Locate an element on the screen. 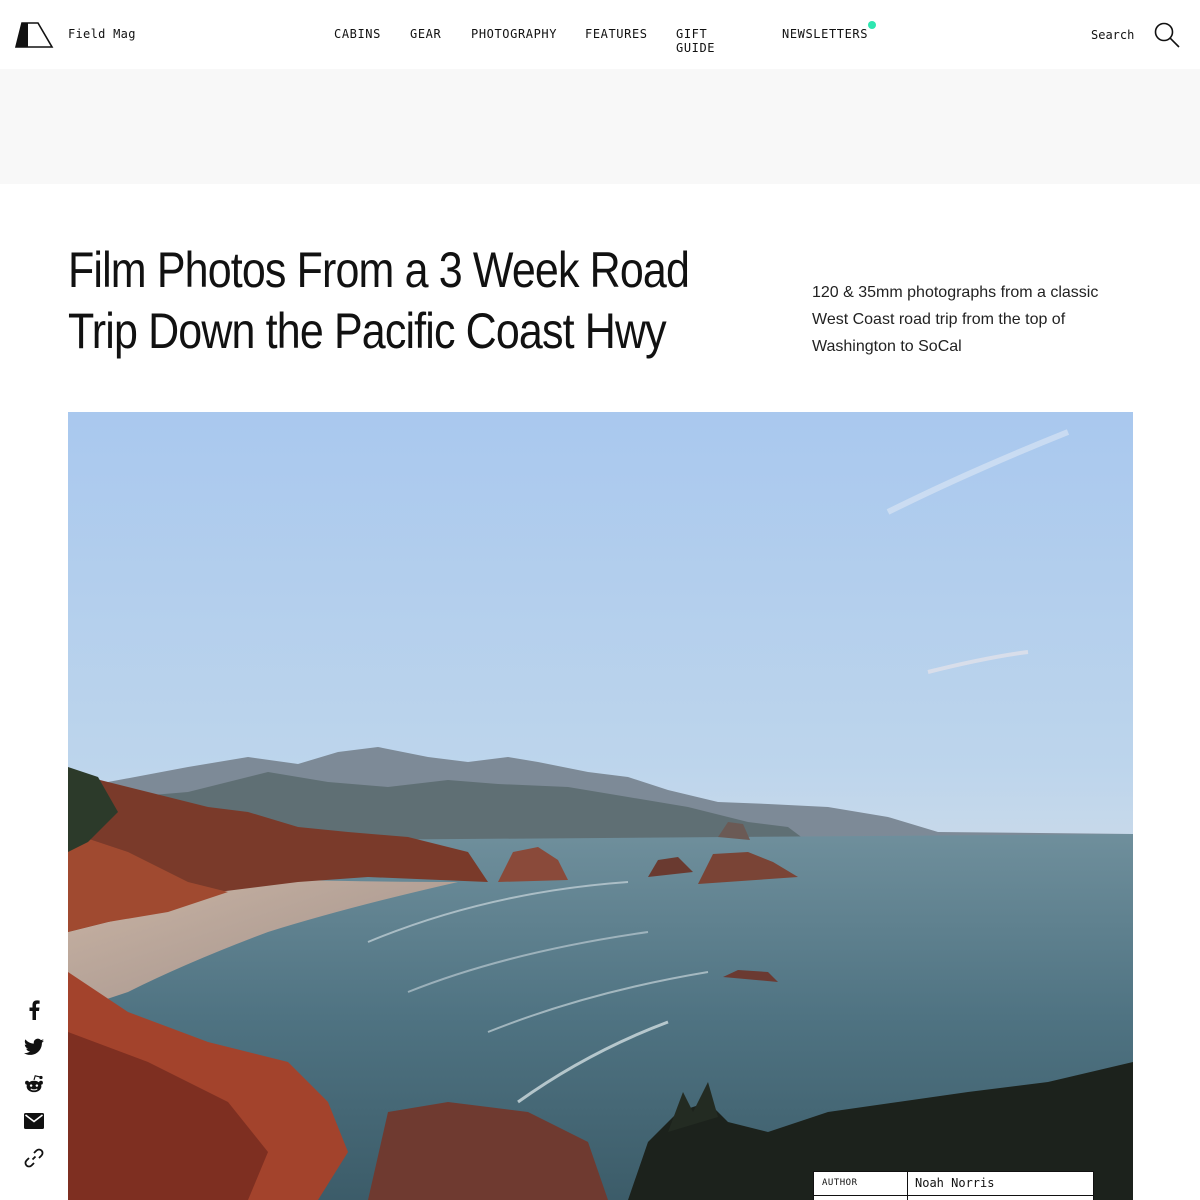 The height and width of the screenshot is (1200, 1200). nav-gift-guide: GIFT GUIDE is located at coordinates (695, 41).